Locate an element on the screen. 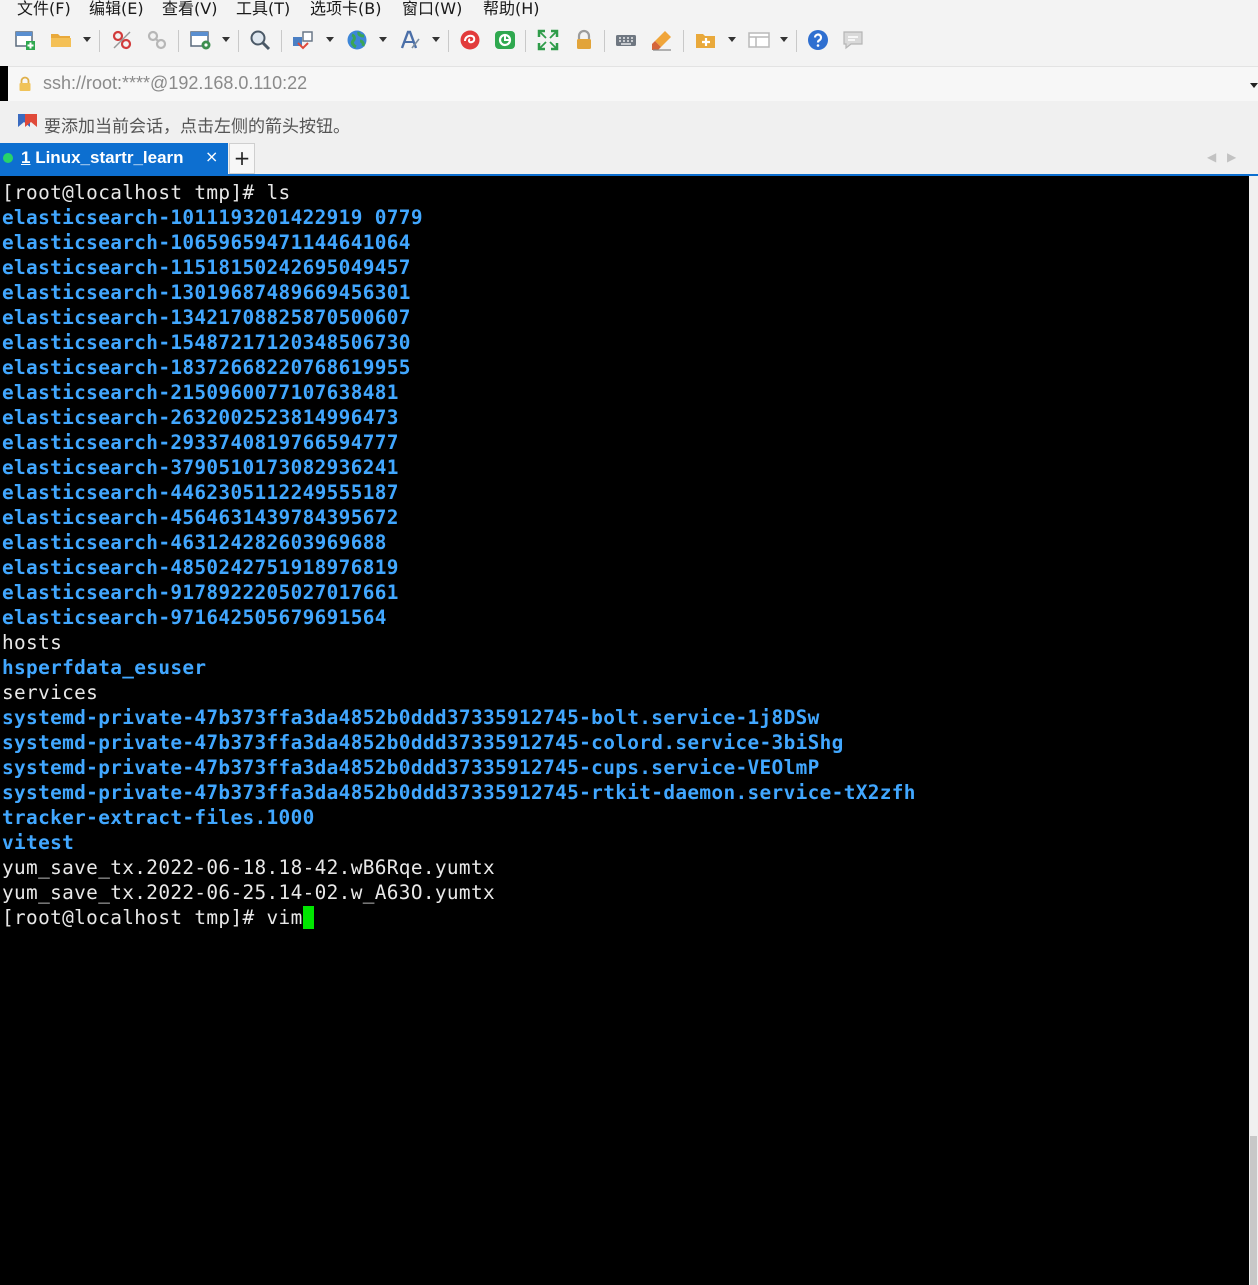  directory-entry: elasticsearch-2933740819766594777 is located at coordinates (200, 442).